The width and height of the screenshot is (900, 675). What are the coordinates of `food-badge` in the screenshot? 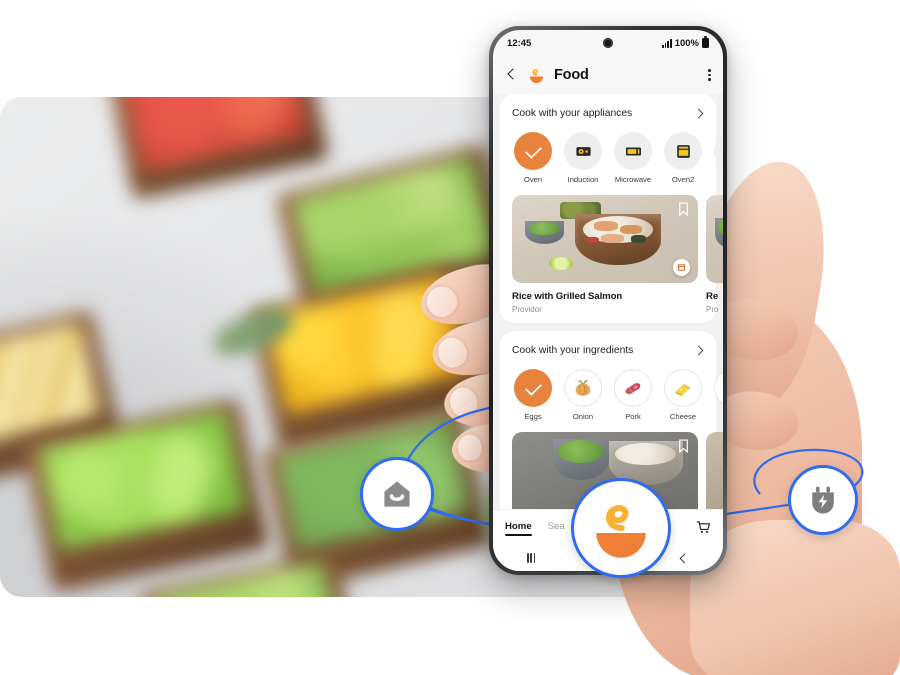 It's located at (621, 528).